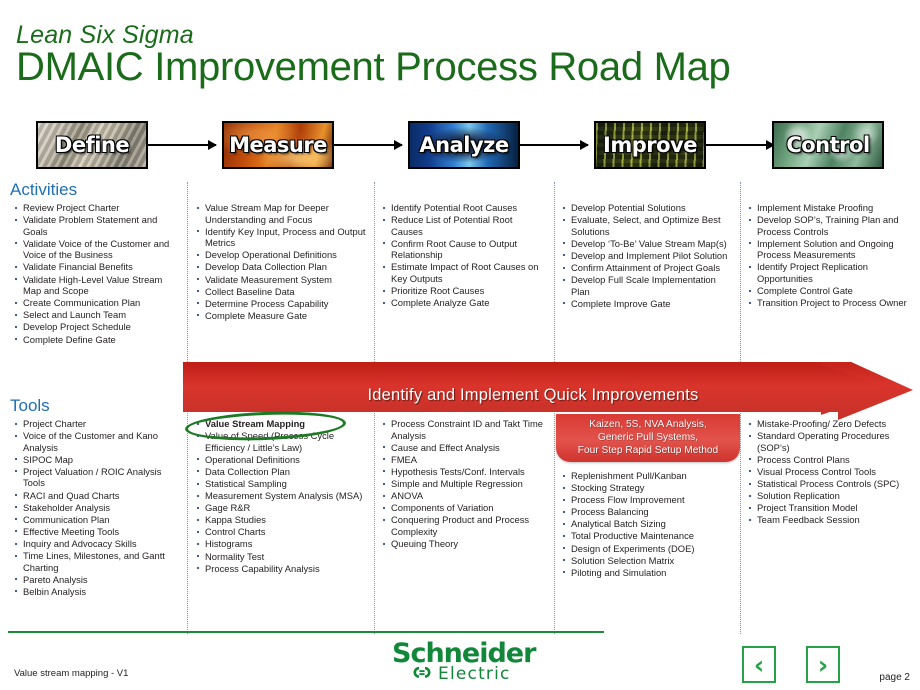 The height and width of the screenshot is (690, 920). Describe the element at coordinates (465, 544) in the screenshot. I see `list-item: Queuing Theory` at that location.